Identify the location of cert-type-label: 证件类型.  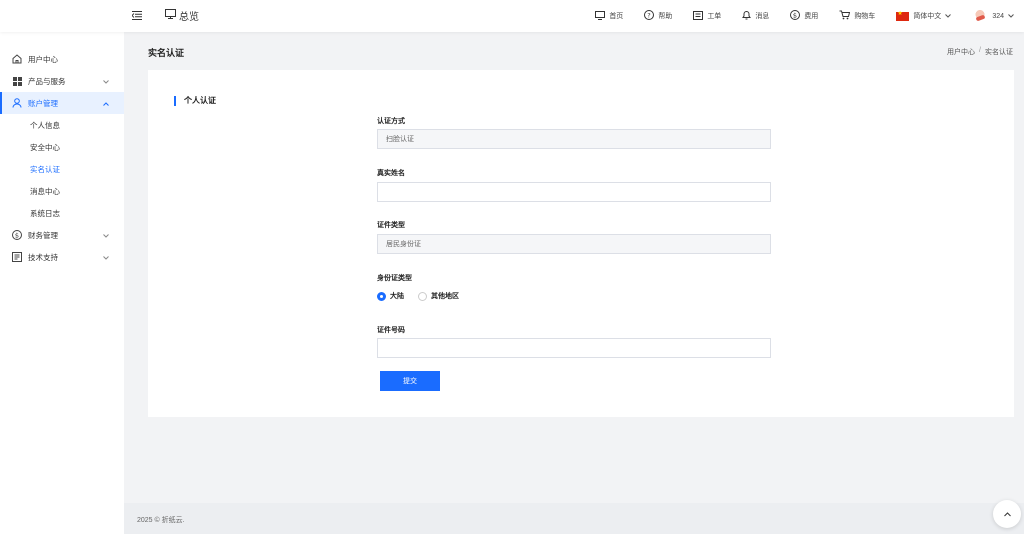
(391, 225).